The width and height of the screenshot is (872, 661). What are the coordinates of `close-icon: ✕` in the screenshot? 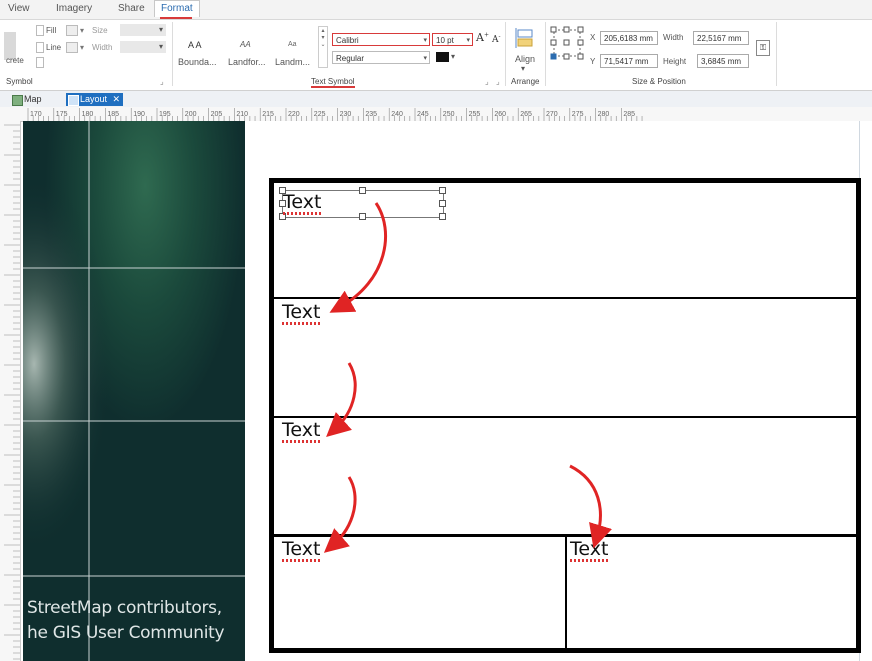 It's located at (116, 99).